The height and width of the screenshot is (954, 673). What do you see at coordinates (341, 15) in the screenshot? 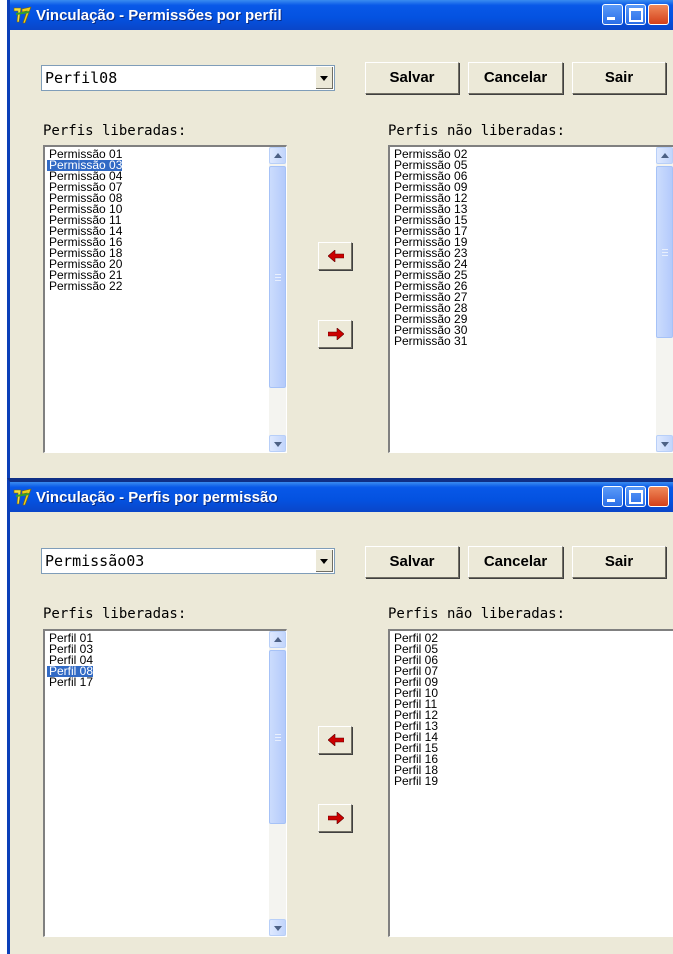
I see `title-bar: Vinculação - Permissões por perfil` at bounding box center [341, 15].